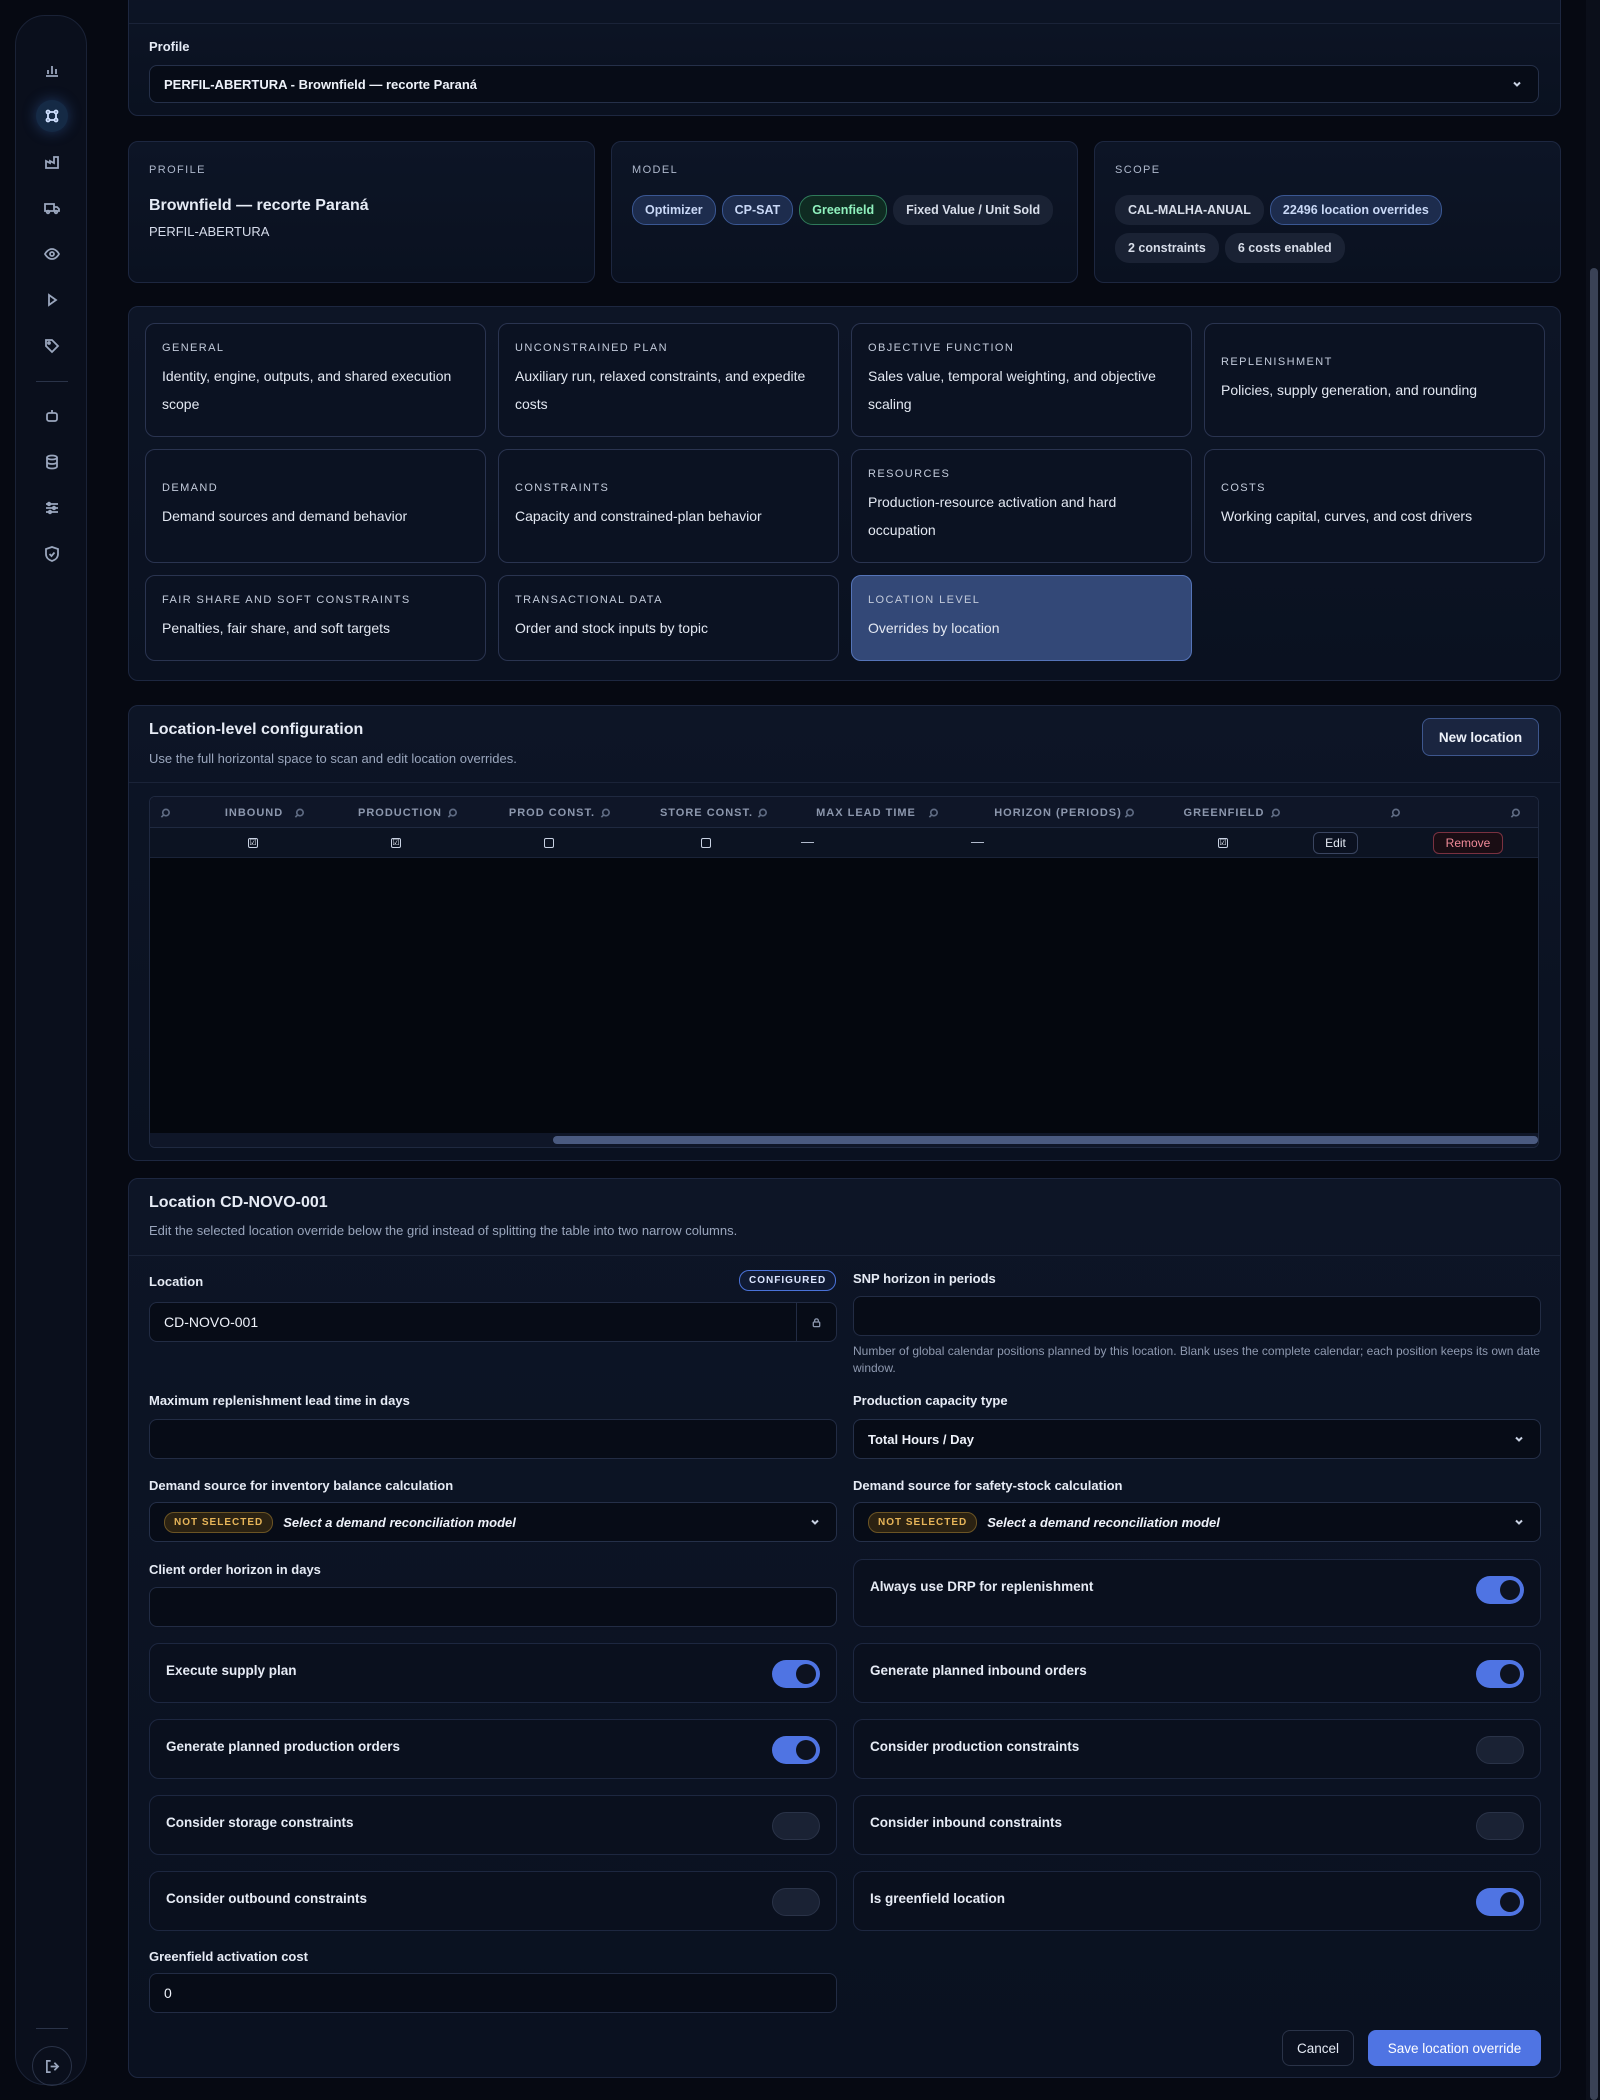 Image resolution: width=1600 pixels, height=2100 pixels. What do you see at coordinates (52, 462) in the screenshot?
I see `database-icon` at bounding box center [52, 462].